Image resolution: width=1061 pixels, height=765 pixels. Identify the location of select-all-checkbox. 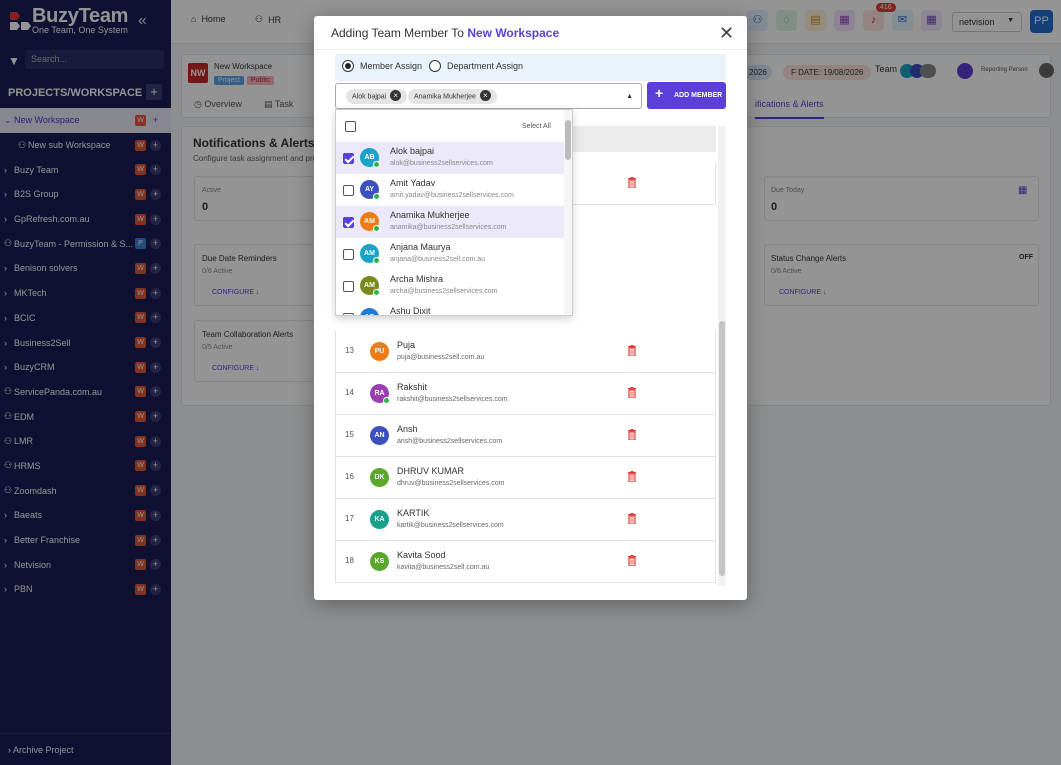
(350, 126).